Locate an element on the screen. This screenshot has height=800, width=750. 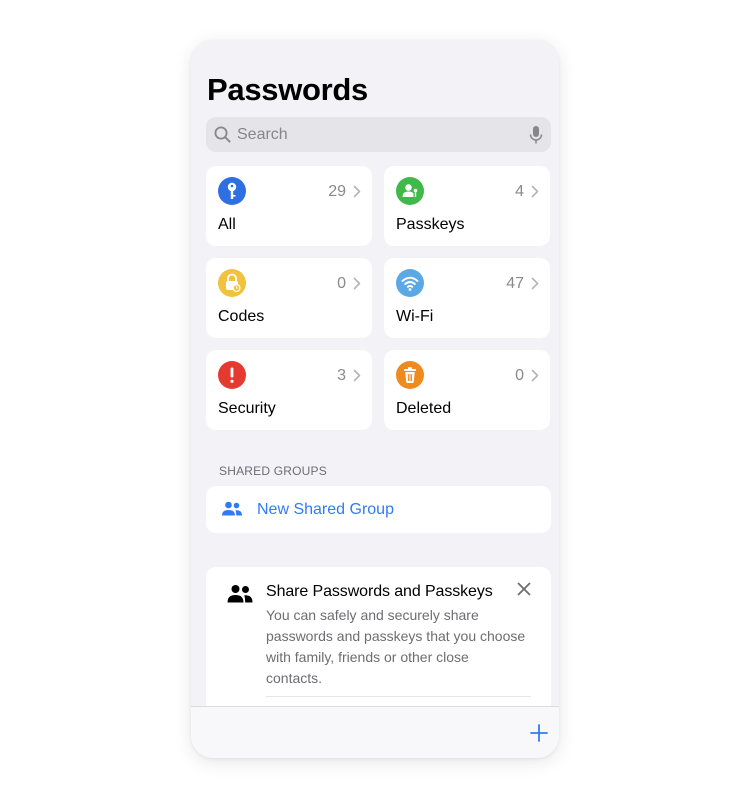
divider is located at coordinates (398, 696).